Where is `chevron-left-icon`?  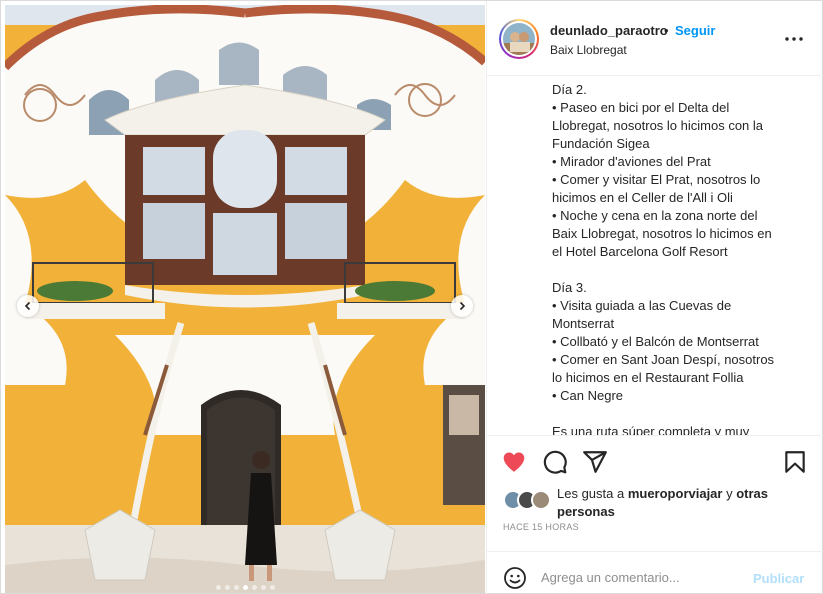 chevron-left-icon is located at coordinates (27, 306).